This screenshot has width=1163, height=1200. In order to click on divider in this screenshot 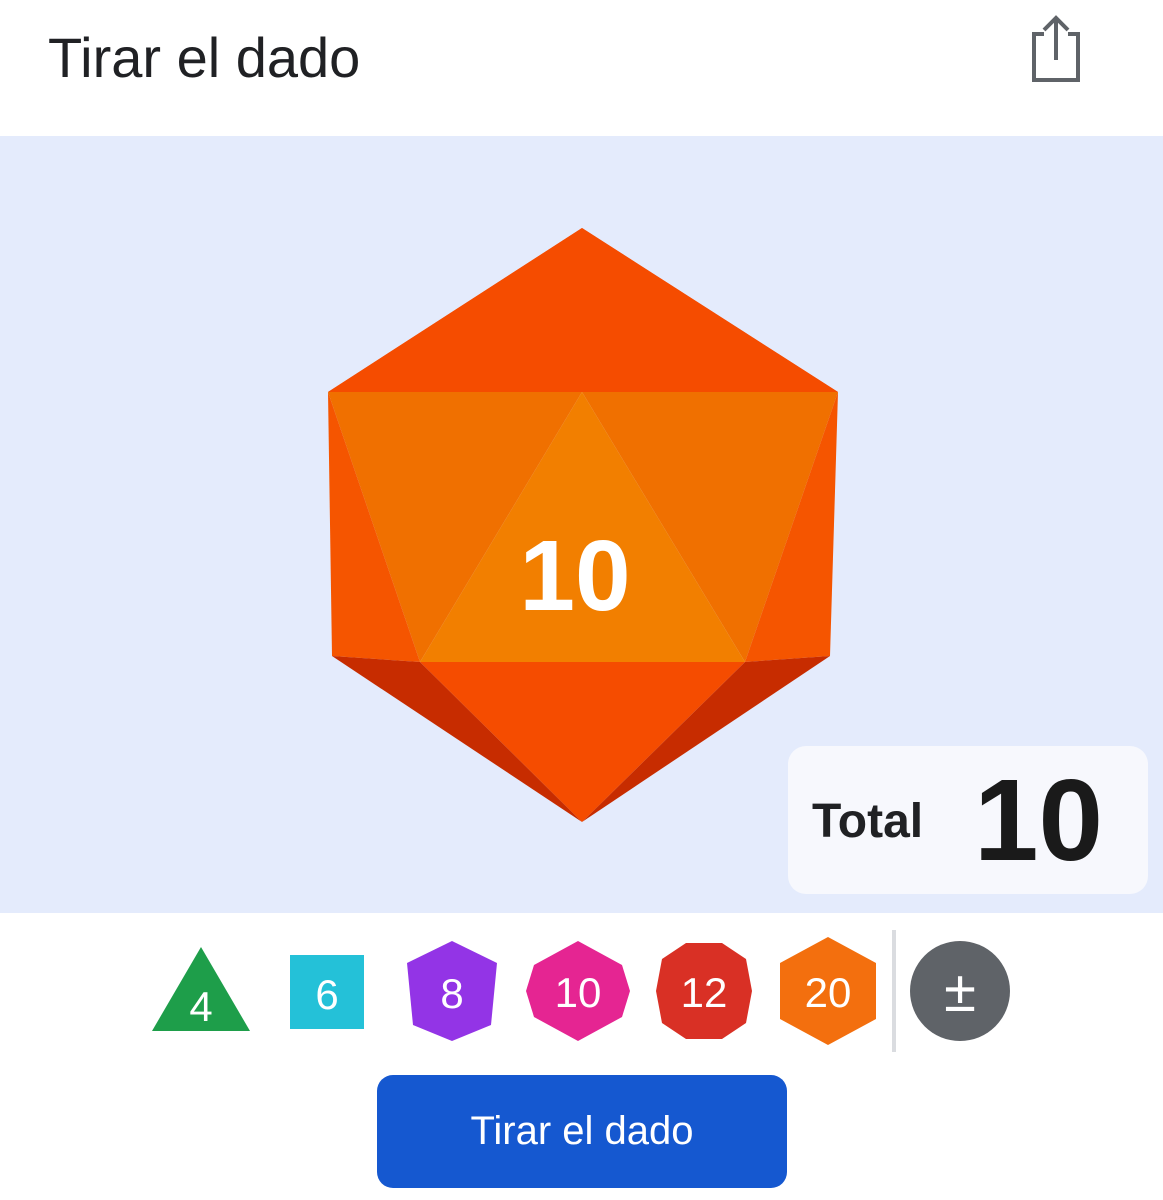, I will do `click(894, 991)`.